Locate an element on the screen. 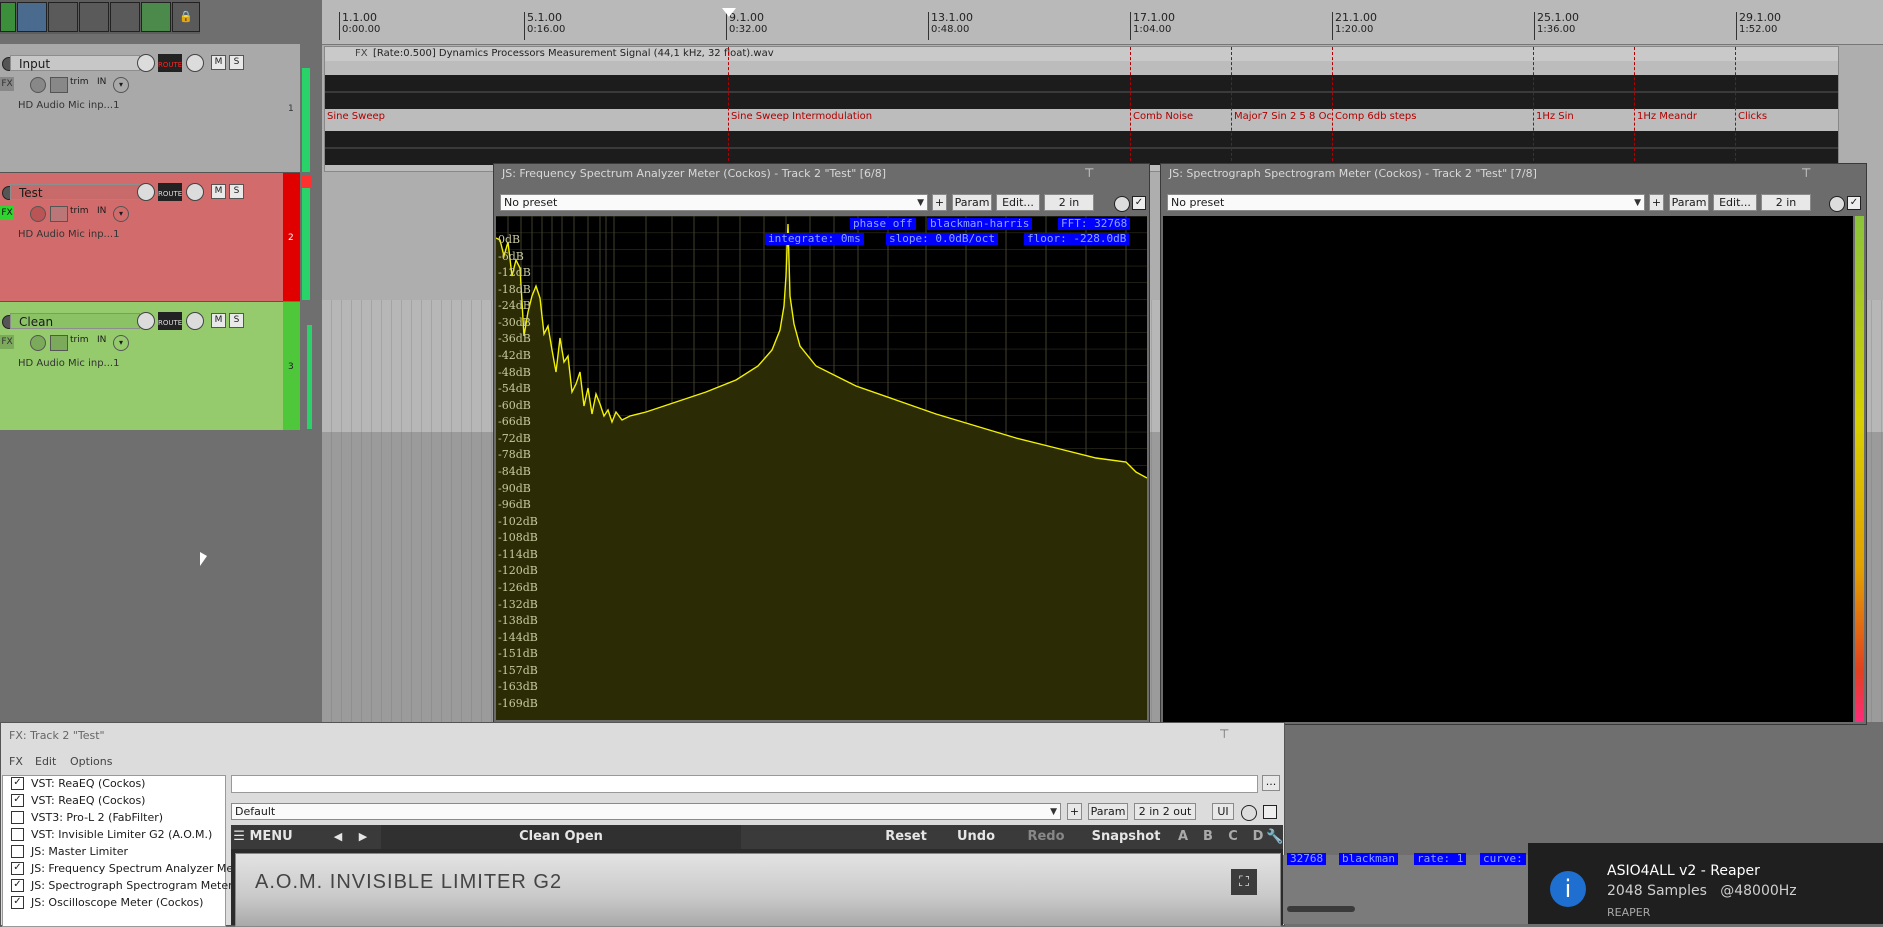  next-preset-button: ▶ is located at coordinates (363, 837).